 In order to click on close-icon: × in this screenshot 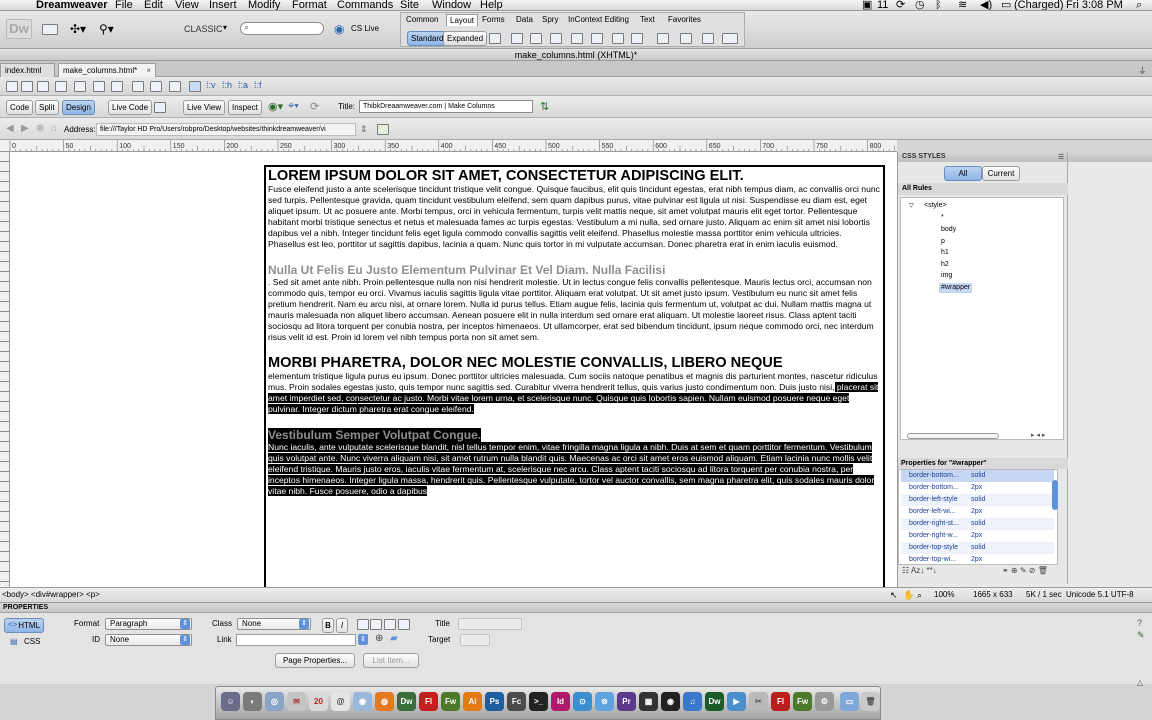, I will do `click(148, 70)`.